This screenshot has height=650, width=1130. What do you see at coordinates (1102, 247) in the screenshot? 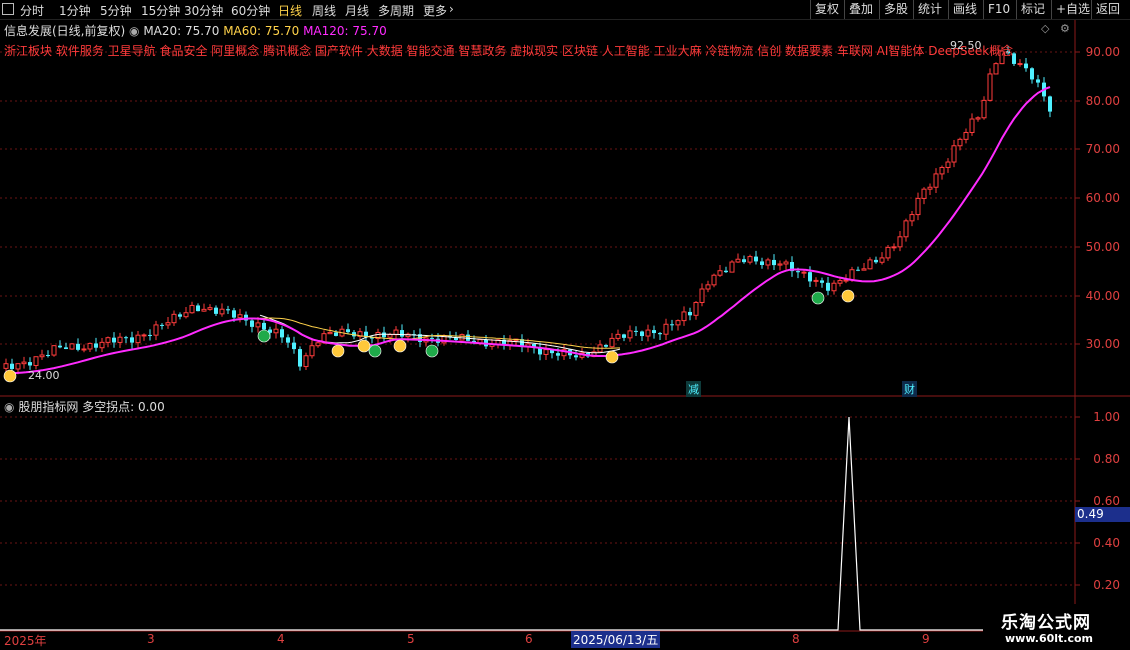
I see `price-tick: 50.00` at bounding box center [1102, 247].